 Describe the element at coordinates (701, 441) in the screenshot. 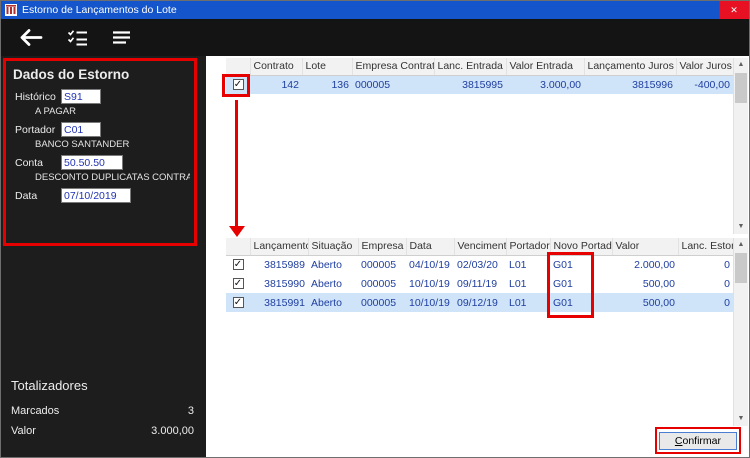

I see `confirm-label-rest: onfirmar` at that location.